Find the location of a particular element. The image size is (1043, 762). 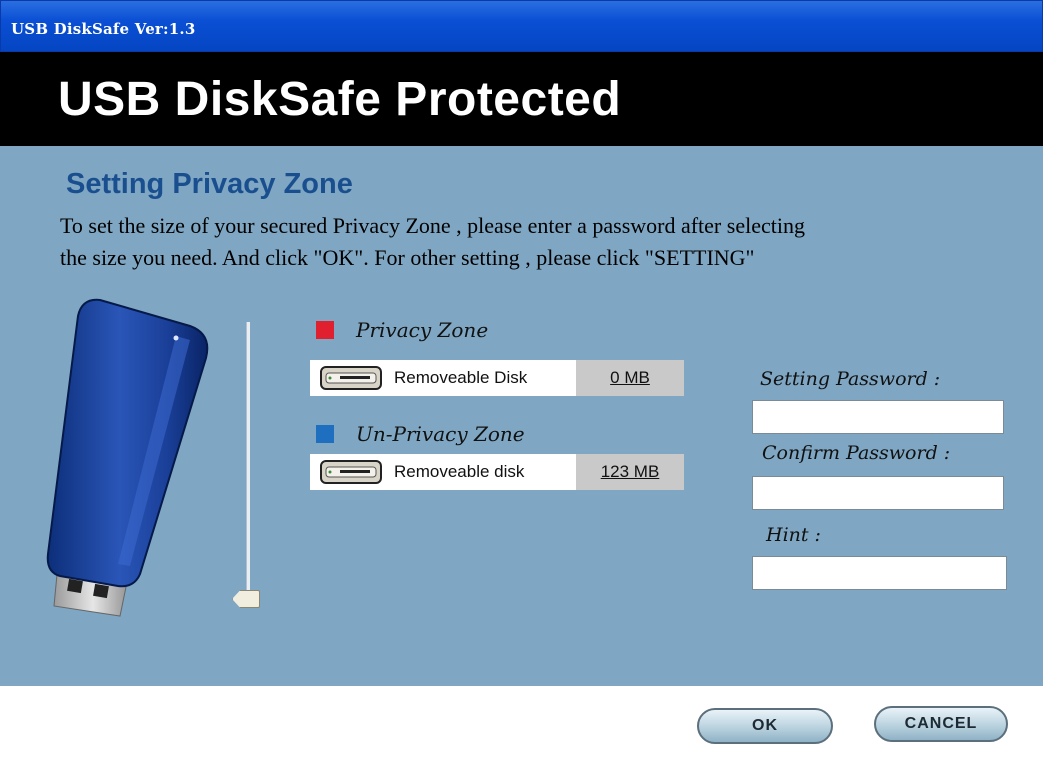

zone-slider-thumb is located at coordinates (246, 599).